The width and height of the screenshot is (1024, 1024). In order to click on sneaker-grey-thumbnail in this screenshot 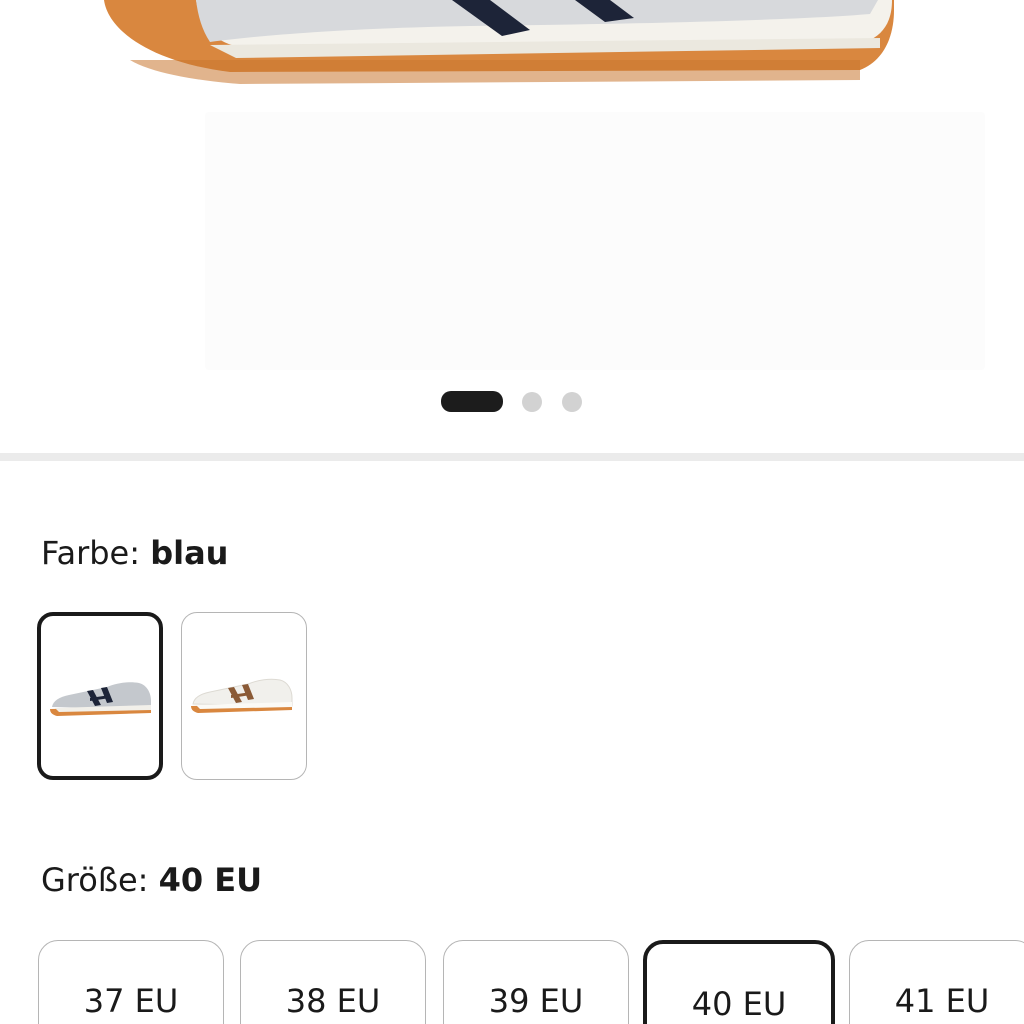, I will do `click(100, 699)`.